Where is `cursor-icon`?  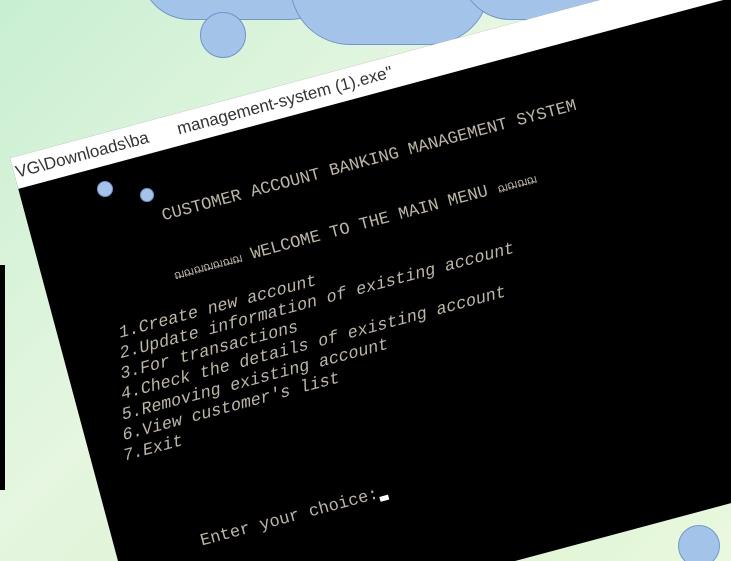
cursor-icon is located at coordinates (383, 498).